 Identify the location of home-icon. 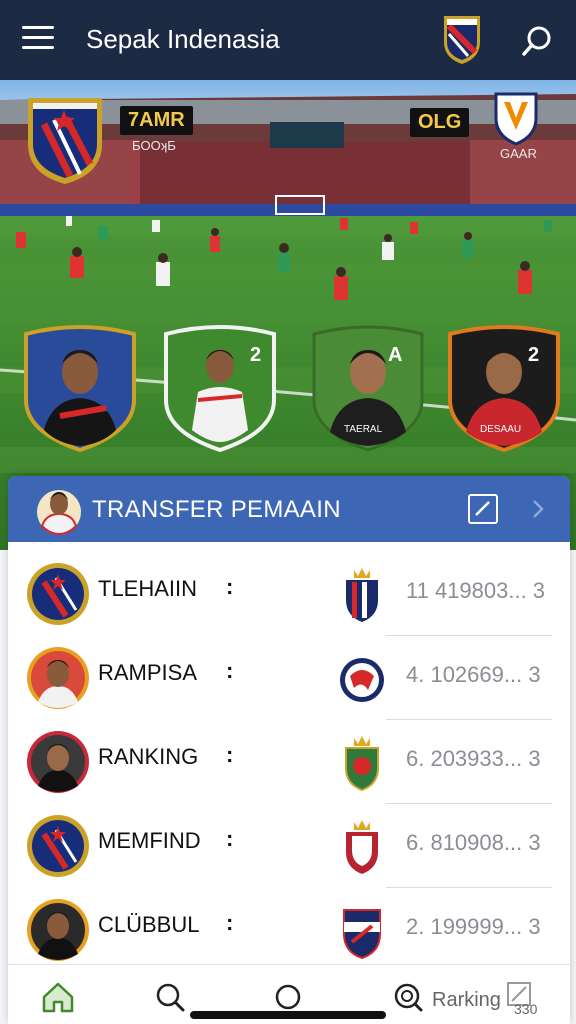
(58, 997).